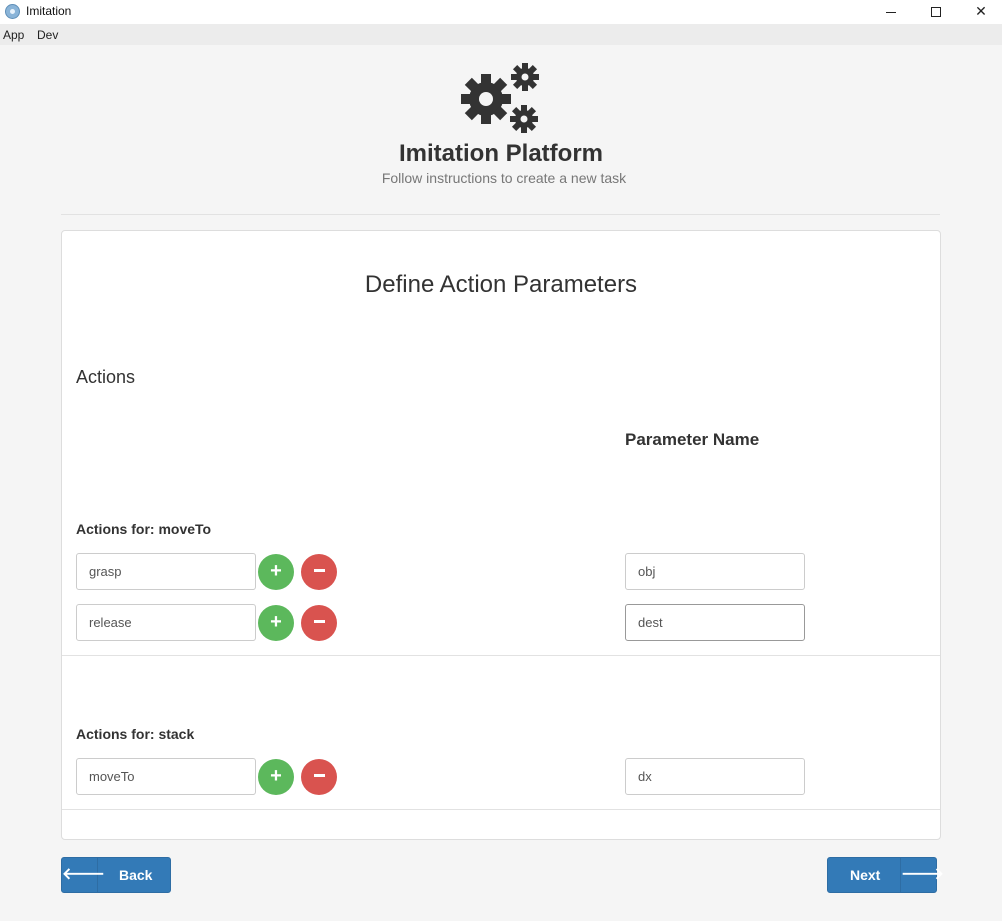 This screenshot has width=1002, height=921. I want to click on panel-title: Define Action Parameters, so click(501, 284).